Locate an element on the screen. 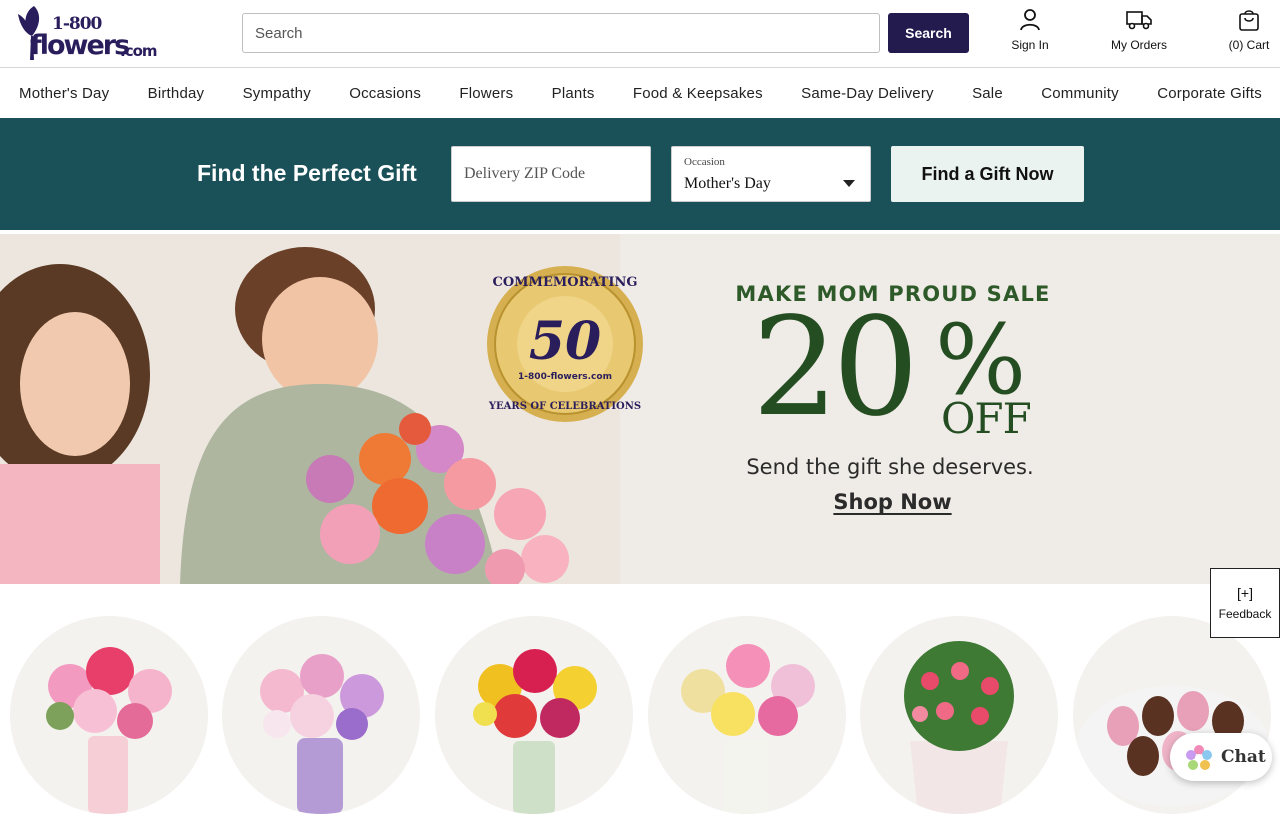 The width and height of the screenshot is (1280, 814). shopping-bag-icon is located at coordinates (1249, 20).